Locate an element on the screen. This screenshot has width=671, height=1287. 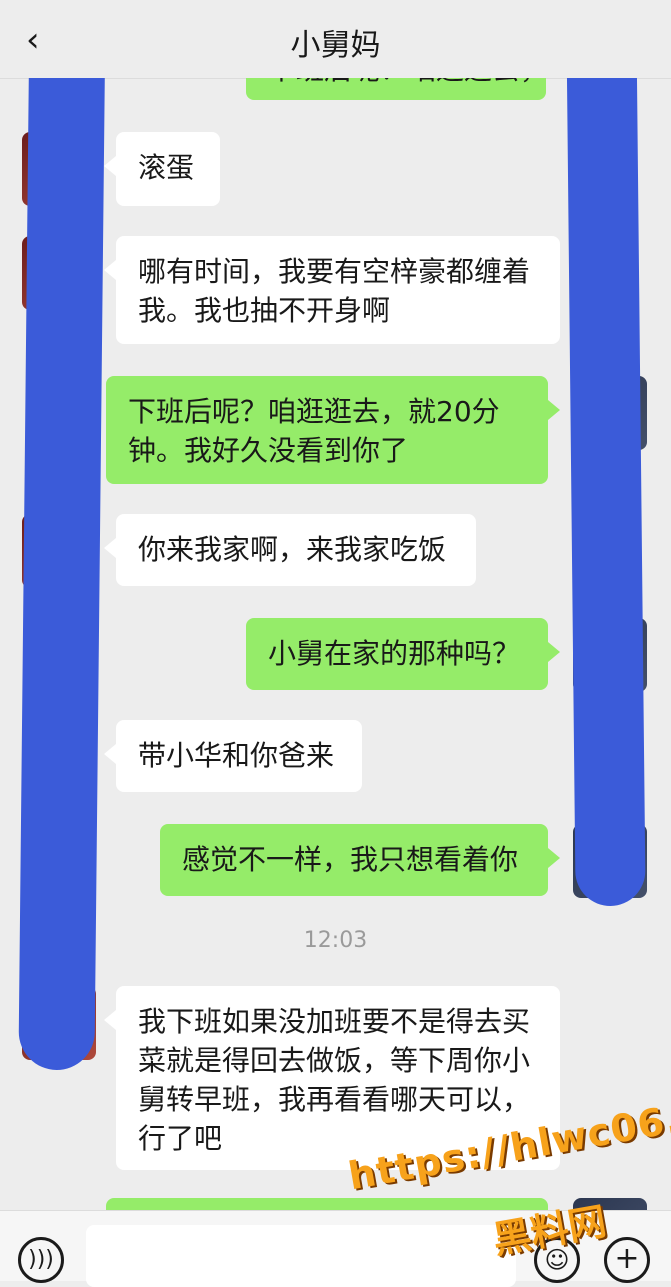
message-text: 小舅在家的那种吗？ is located at coordinates (394, 653).